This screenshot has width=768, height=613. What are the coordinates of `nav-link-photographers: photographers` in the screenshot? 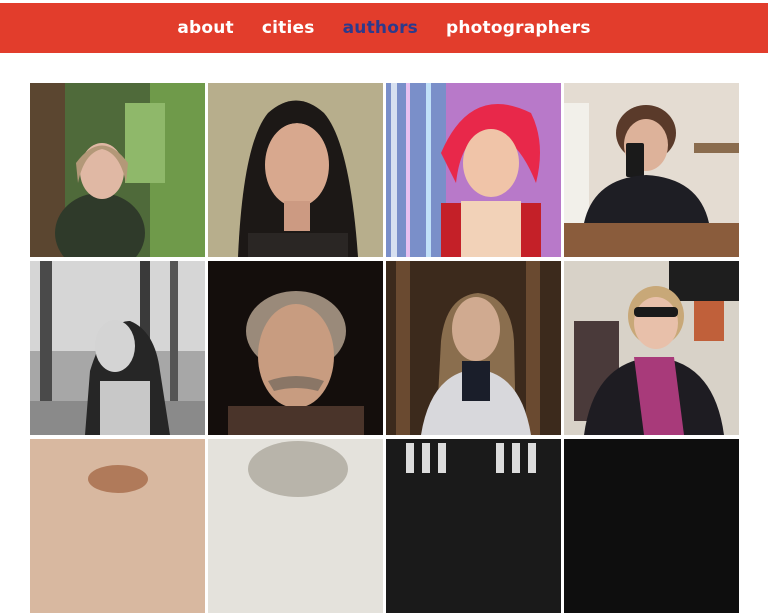 It's located at (518, 28).